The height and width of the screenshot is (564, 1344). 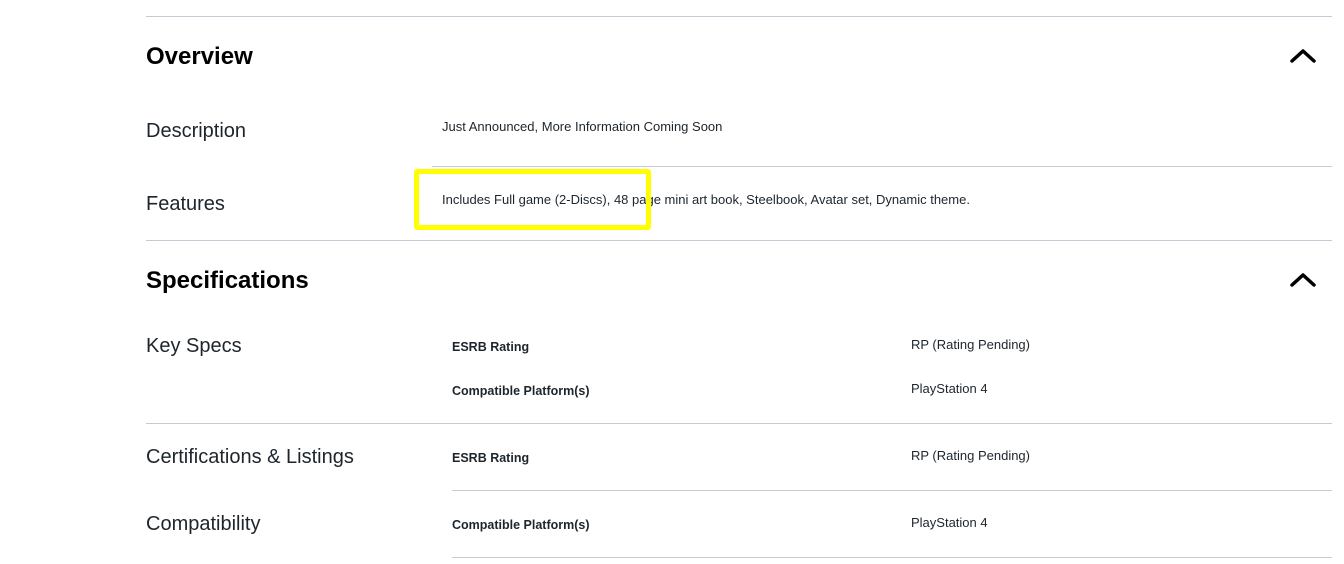 What do you see at coordinates (739, 16) in the screenshot?
I see `top-divider` at bounding box center [739, 16].